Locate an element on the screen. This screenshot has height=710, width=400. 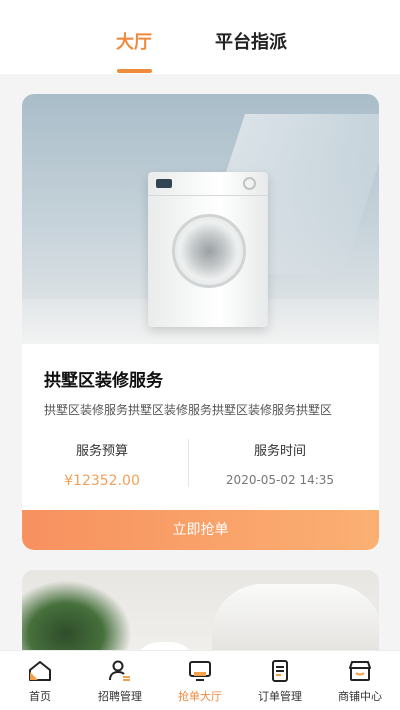
bottom-navigation: 首页 招聘管理 抢单大厅 订单管理 商铺中心 is located at coordinates (200, 680).